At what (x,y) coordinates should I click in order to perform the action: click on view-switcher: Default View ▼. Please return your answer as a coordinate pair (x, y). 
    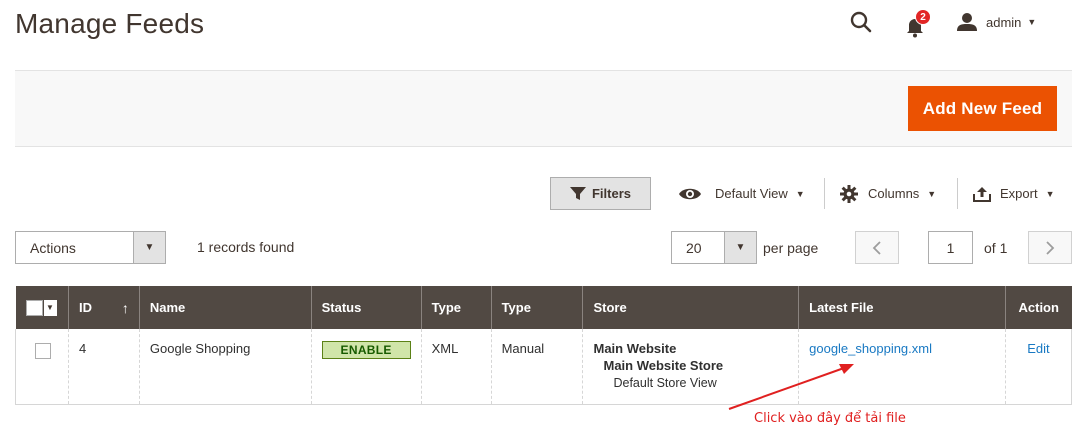
    Looking at the image, I should click on (741, 193).